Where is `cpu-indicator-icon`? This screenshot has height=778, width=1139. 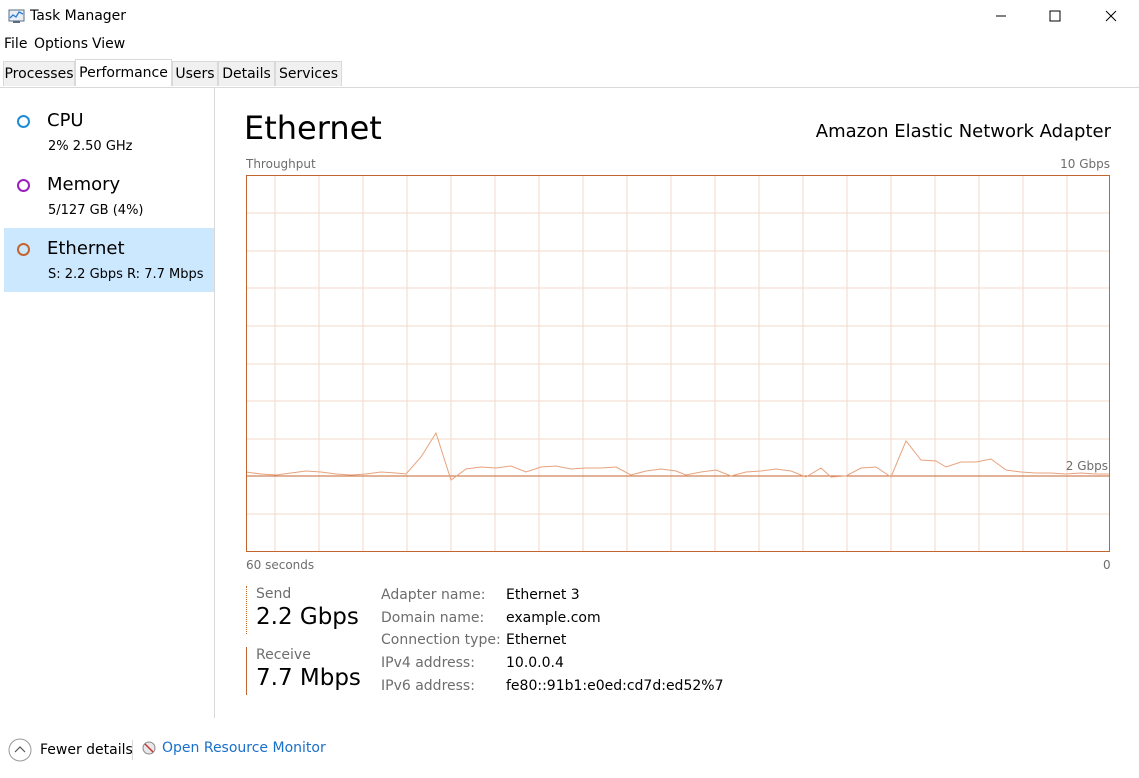
cpu-indicator-icon is located at coordinates (23, 121).